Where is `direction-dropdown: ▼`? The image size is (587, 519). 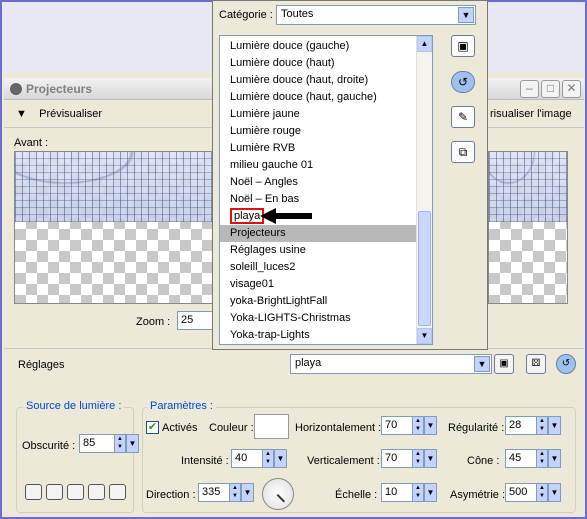
direction-dropdown: ▼ is located at coordinates (247, 492).